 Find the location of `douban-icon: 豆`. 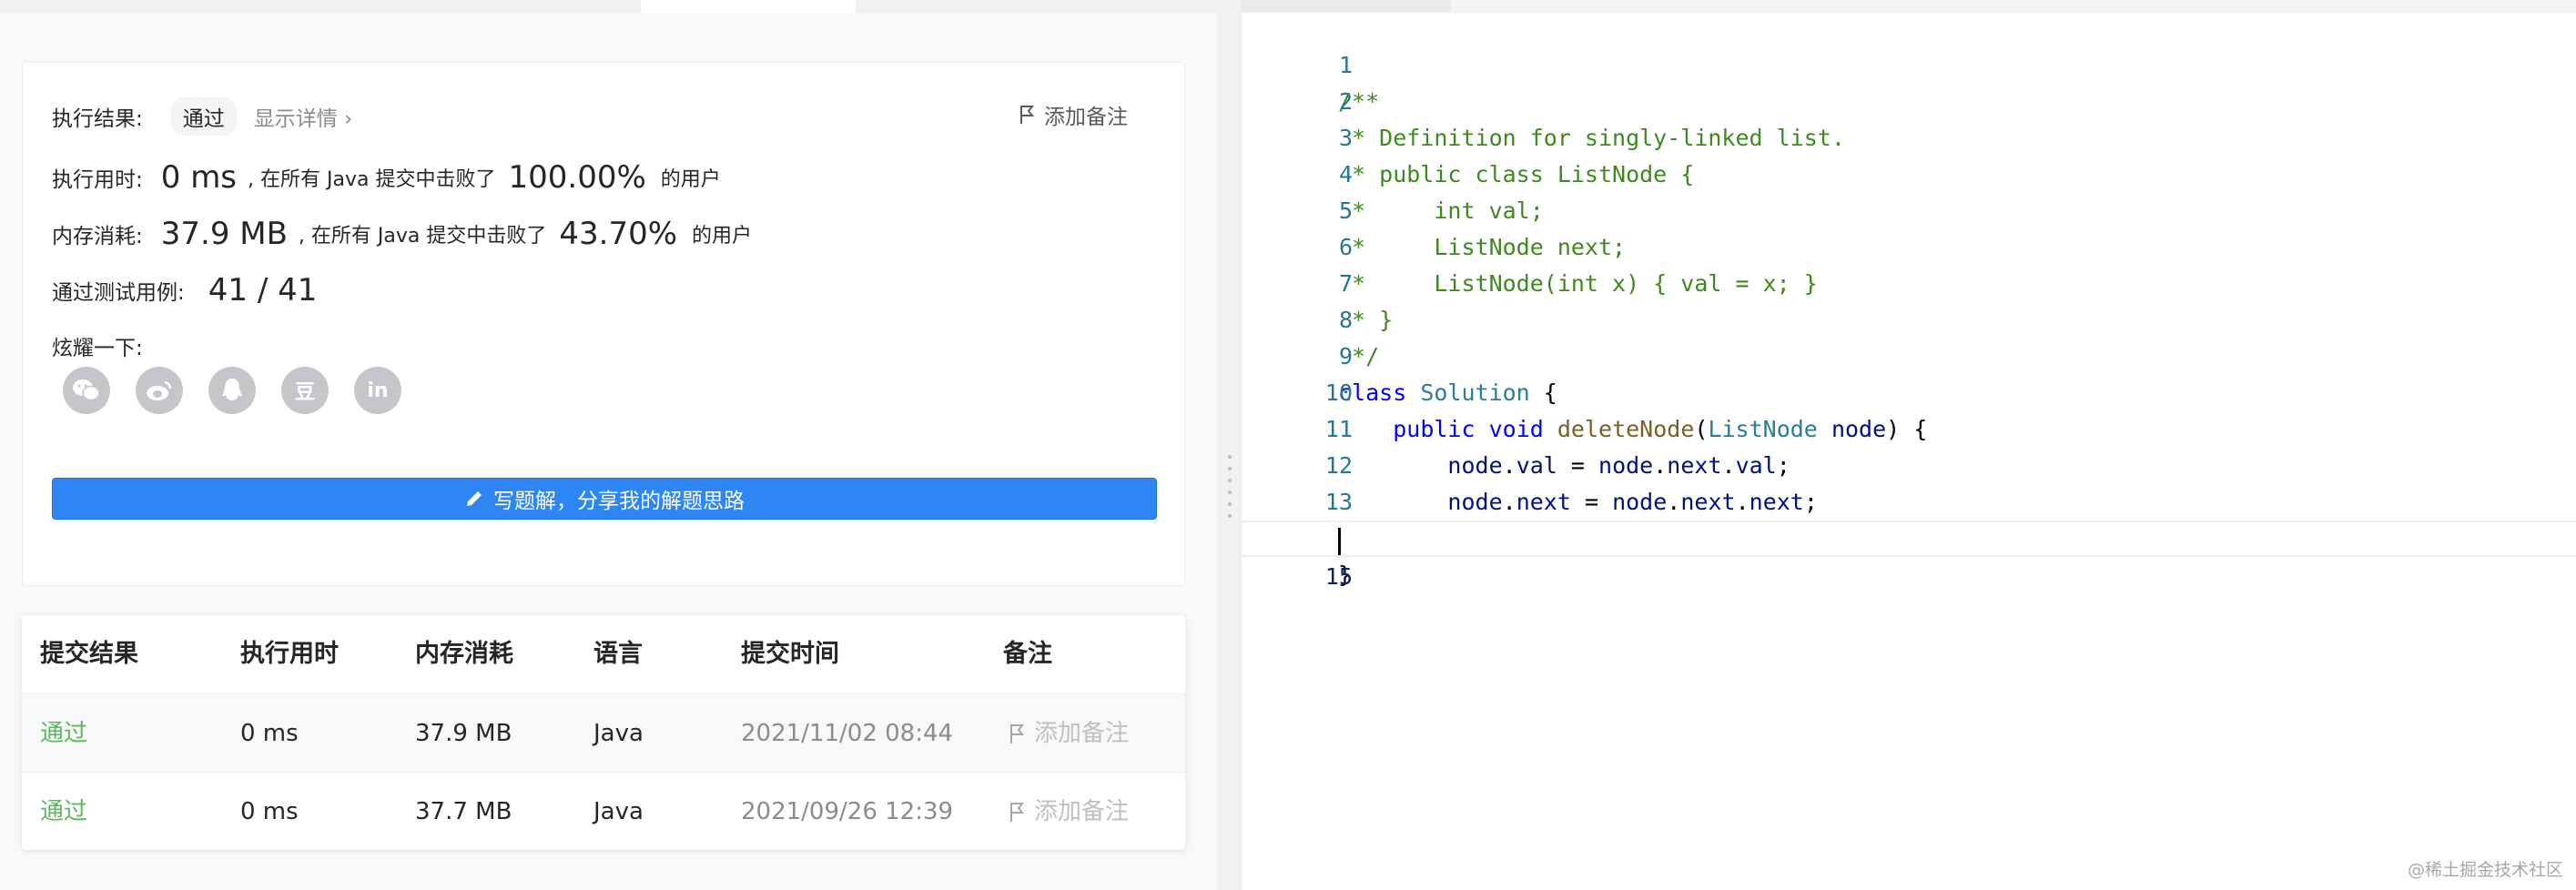

douban-icon: 豆 is located at coordinates (305, 390).